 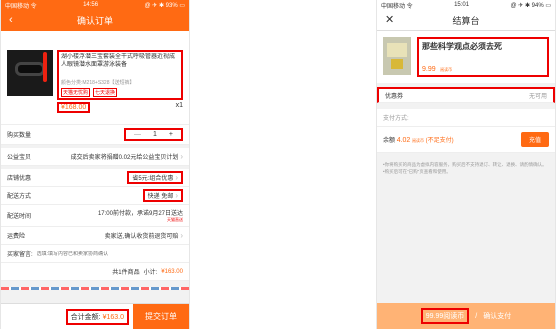 I want to click on plus-button: +, so click(x=171, y=134).